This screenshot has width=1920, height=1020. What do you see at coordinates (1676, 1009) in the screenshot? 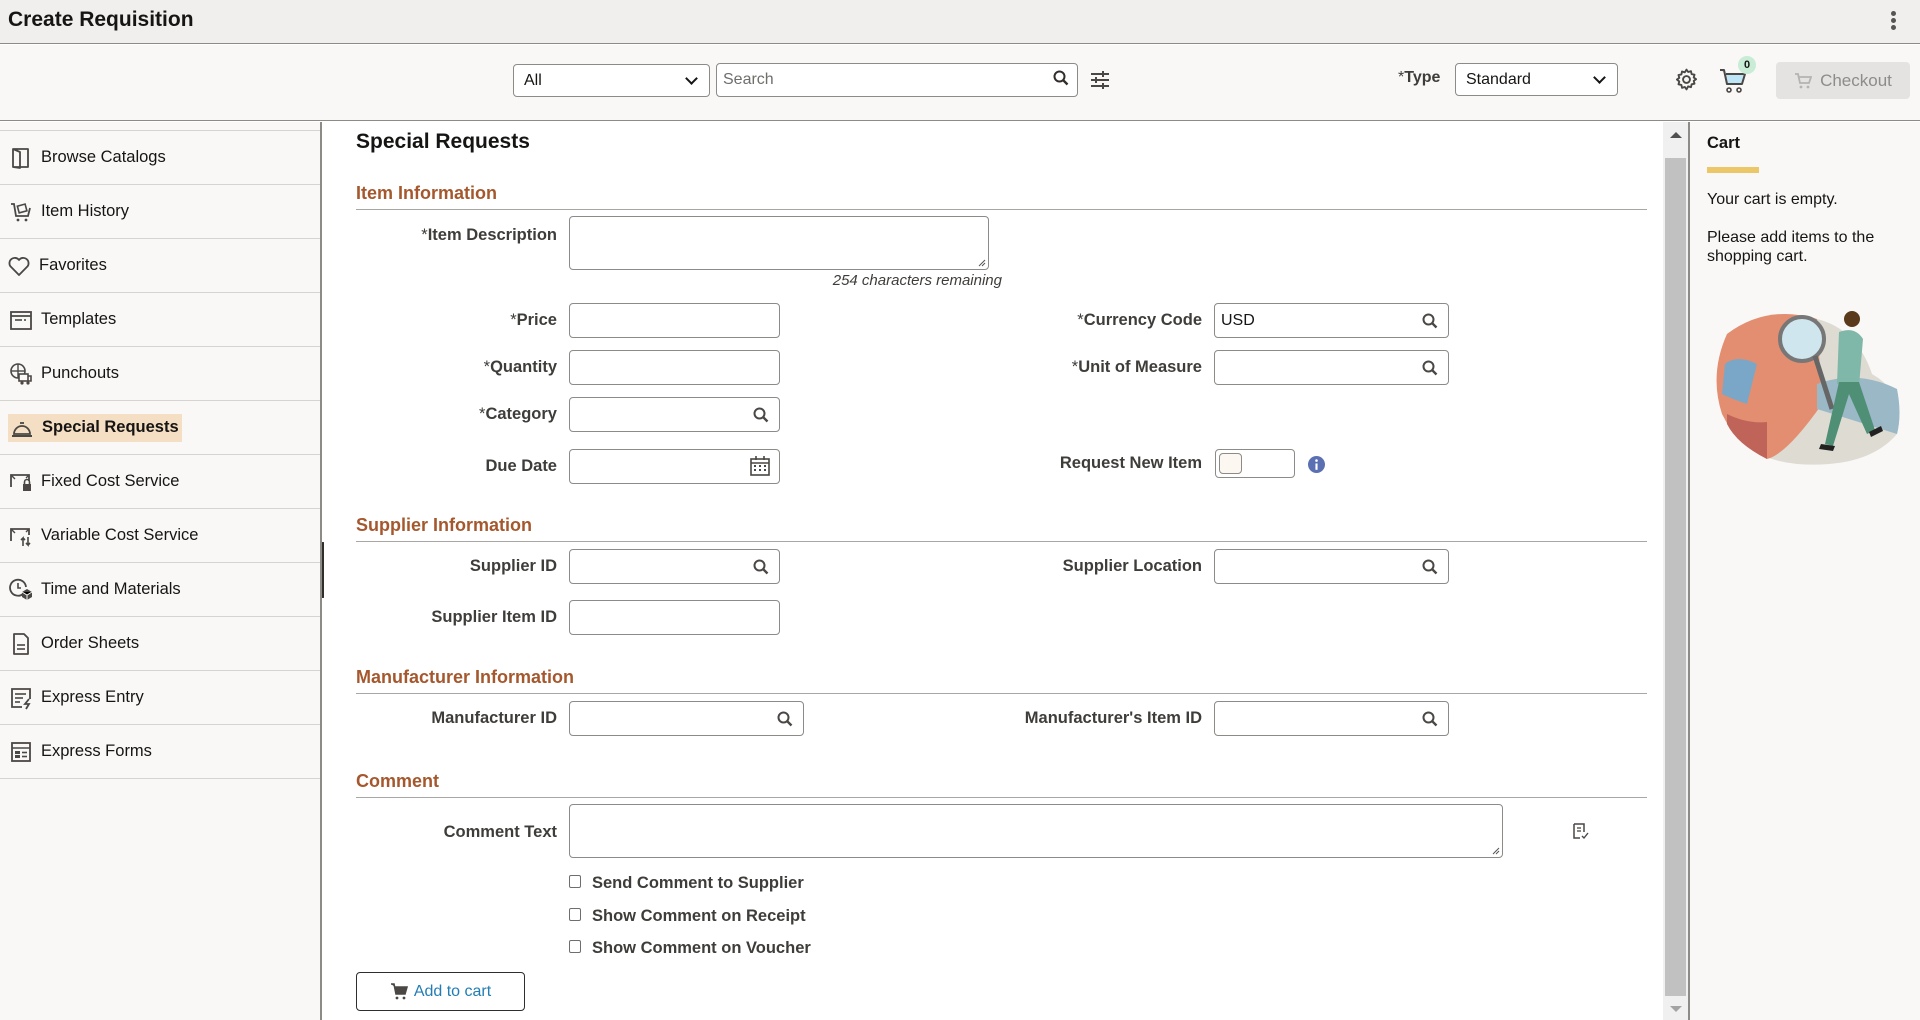
I see `scroll-down-arrow-icon` at bounding box center [1676, 1009].